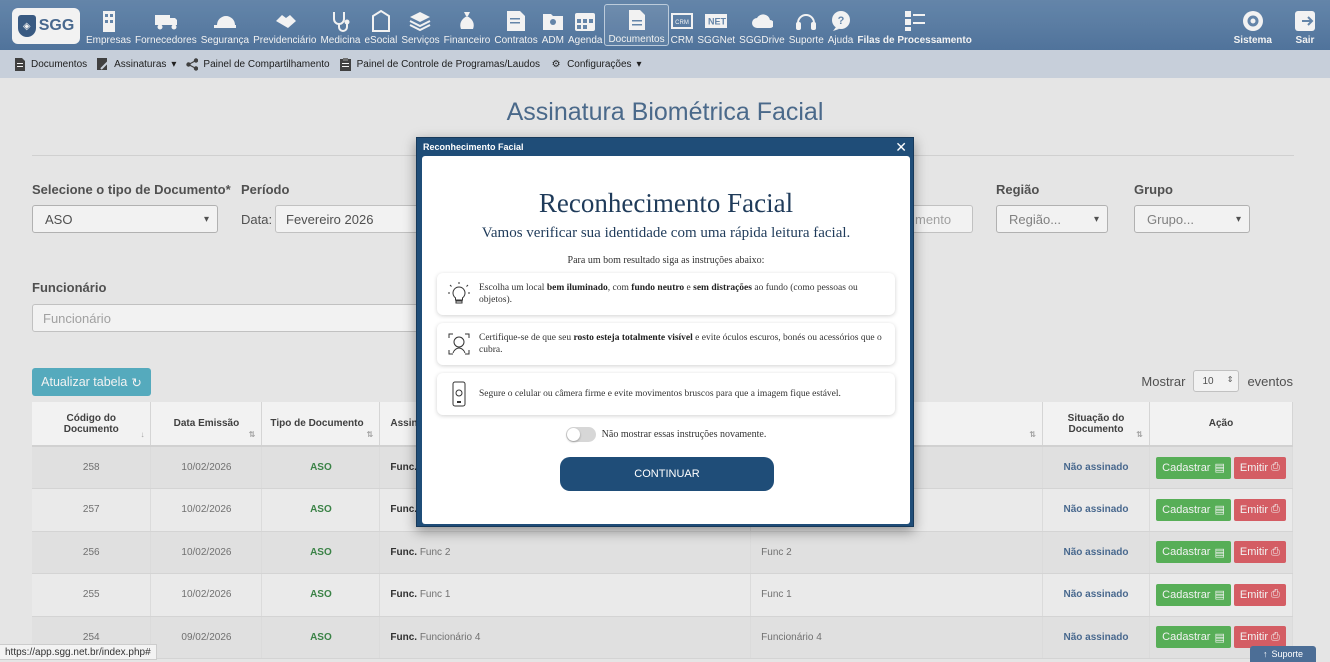 The image size is (1330, 662). What do you see at coordinates (666, 203) in the screenshot?
I see `modal-heading: Reconhecimento Facial` at bounding box center [666, 203].